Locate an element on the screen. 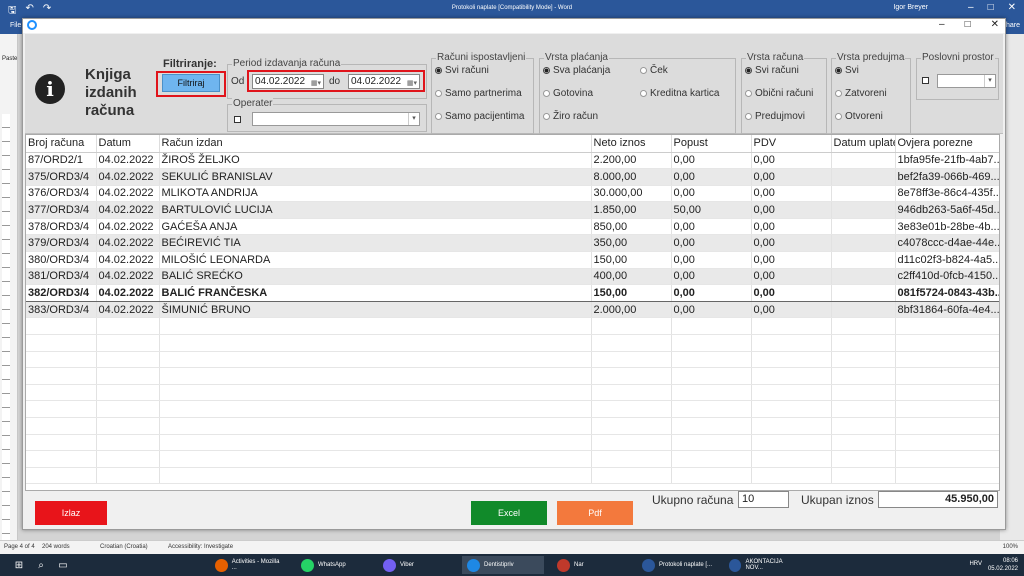 Image resolution: width=1024 pixels, height=576 pixels. table-cell: 381/ORD3/4 is located at coordinates (61, 277).